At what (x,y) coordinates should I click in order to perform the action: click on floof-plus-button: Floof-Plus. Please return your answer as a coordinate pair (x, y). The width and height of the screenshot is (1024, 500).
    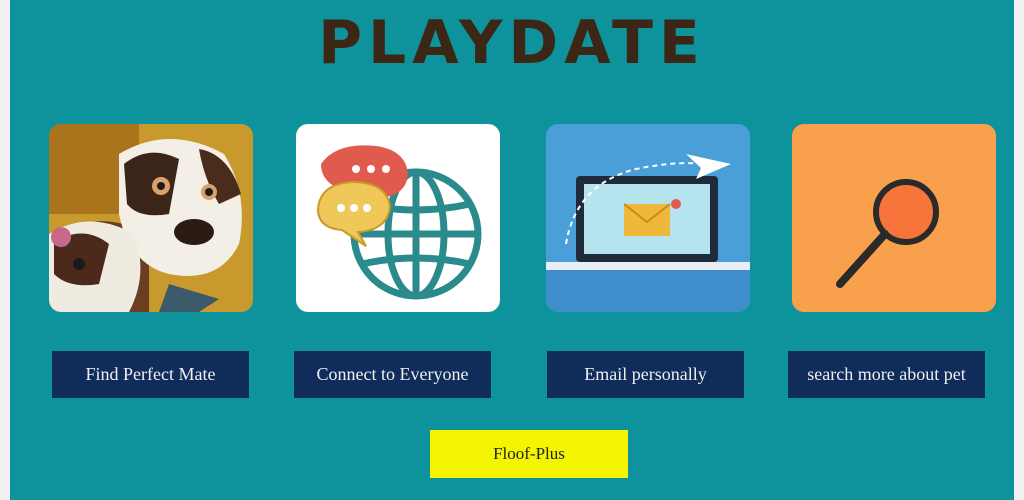
    Looking at the image, I should click on (529, 454).